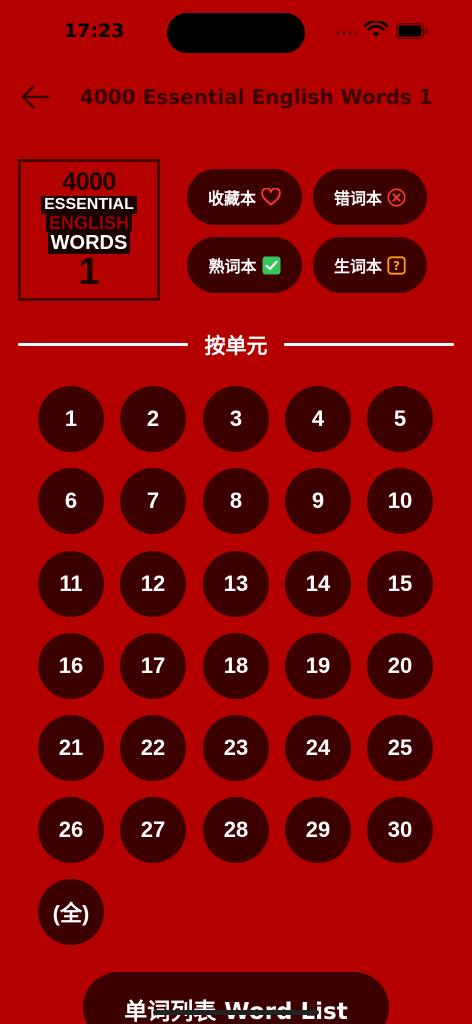 The image size is (472, 1024). Describe the element at coordinates (153, 830) in the screenshot. I see `unit-button: 27` at that location.